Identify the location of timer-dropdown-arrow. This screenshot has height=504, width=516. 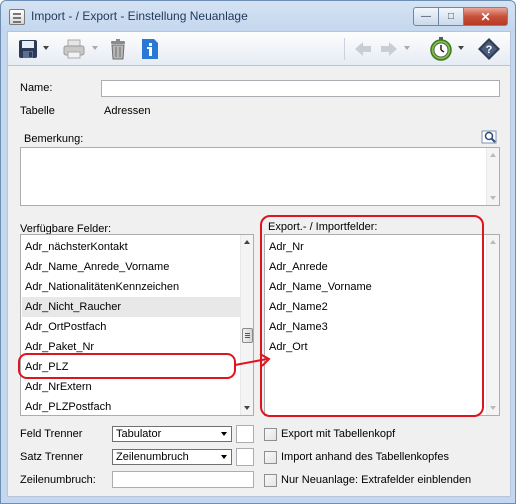
(461, 48).